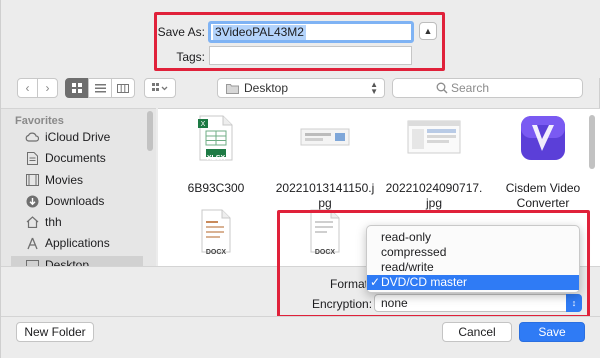  I want to click on new-folder-button: New Folder, so click(55, 332).